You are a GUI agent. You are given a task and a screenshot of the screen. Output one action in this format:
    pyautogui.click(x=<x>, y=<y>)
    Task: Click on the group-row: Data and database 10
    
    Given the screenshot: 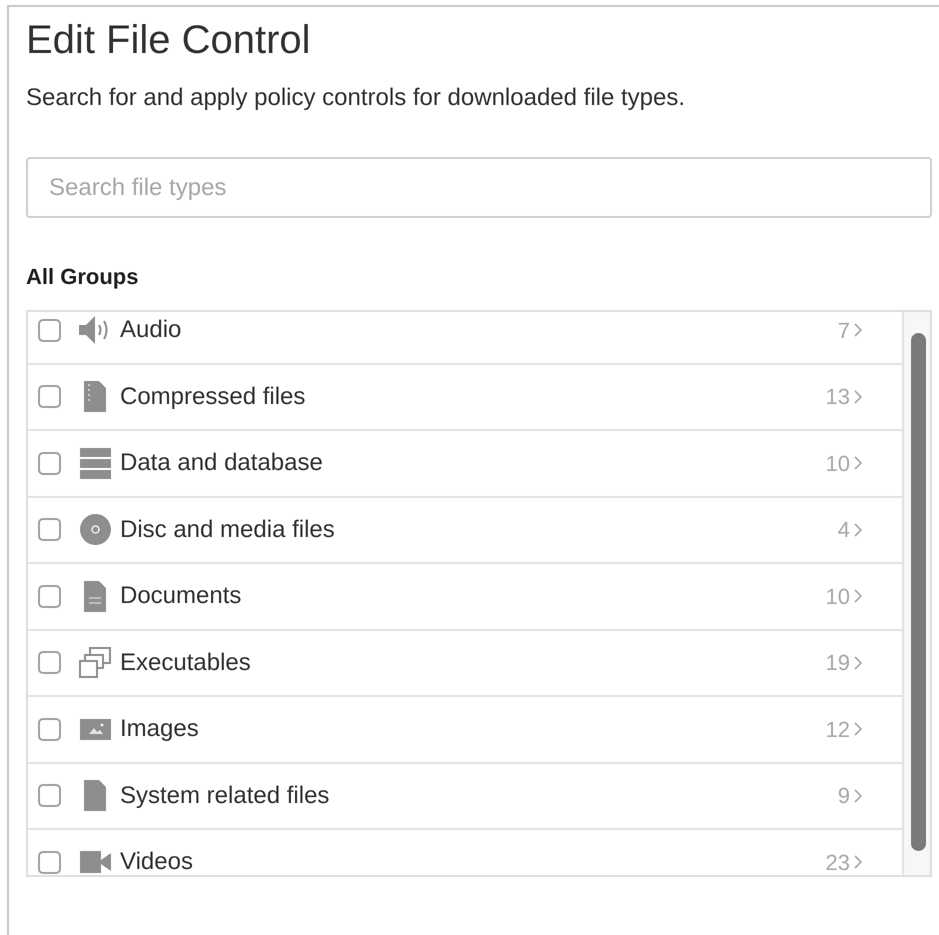 What is the action you would take?
    pyautogui.click(x=465, y=464)
    